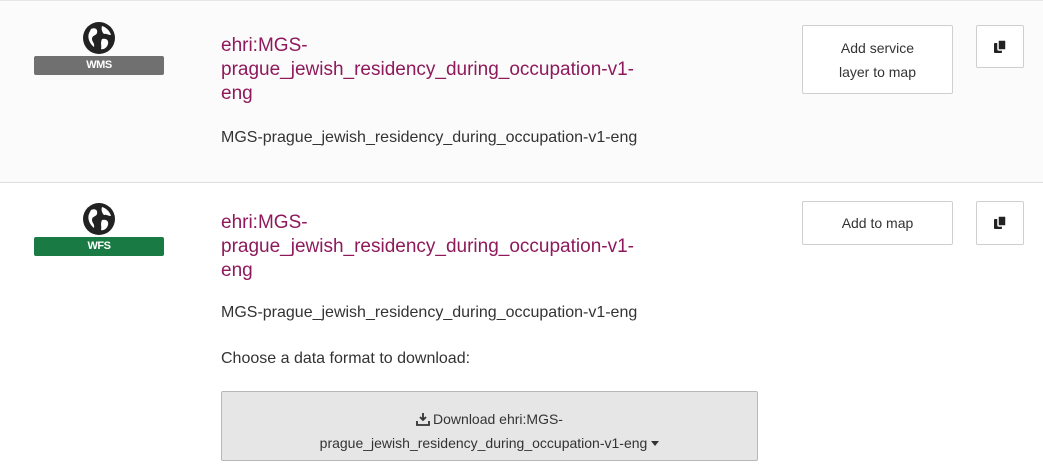 The height and width of the screenshot is (476, 1043). Describe the element at coordinates (877, 59) in the screenshot. I see `add-service-layer-button: Add service layer to map` at that location.